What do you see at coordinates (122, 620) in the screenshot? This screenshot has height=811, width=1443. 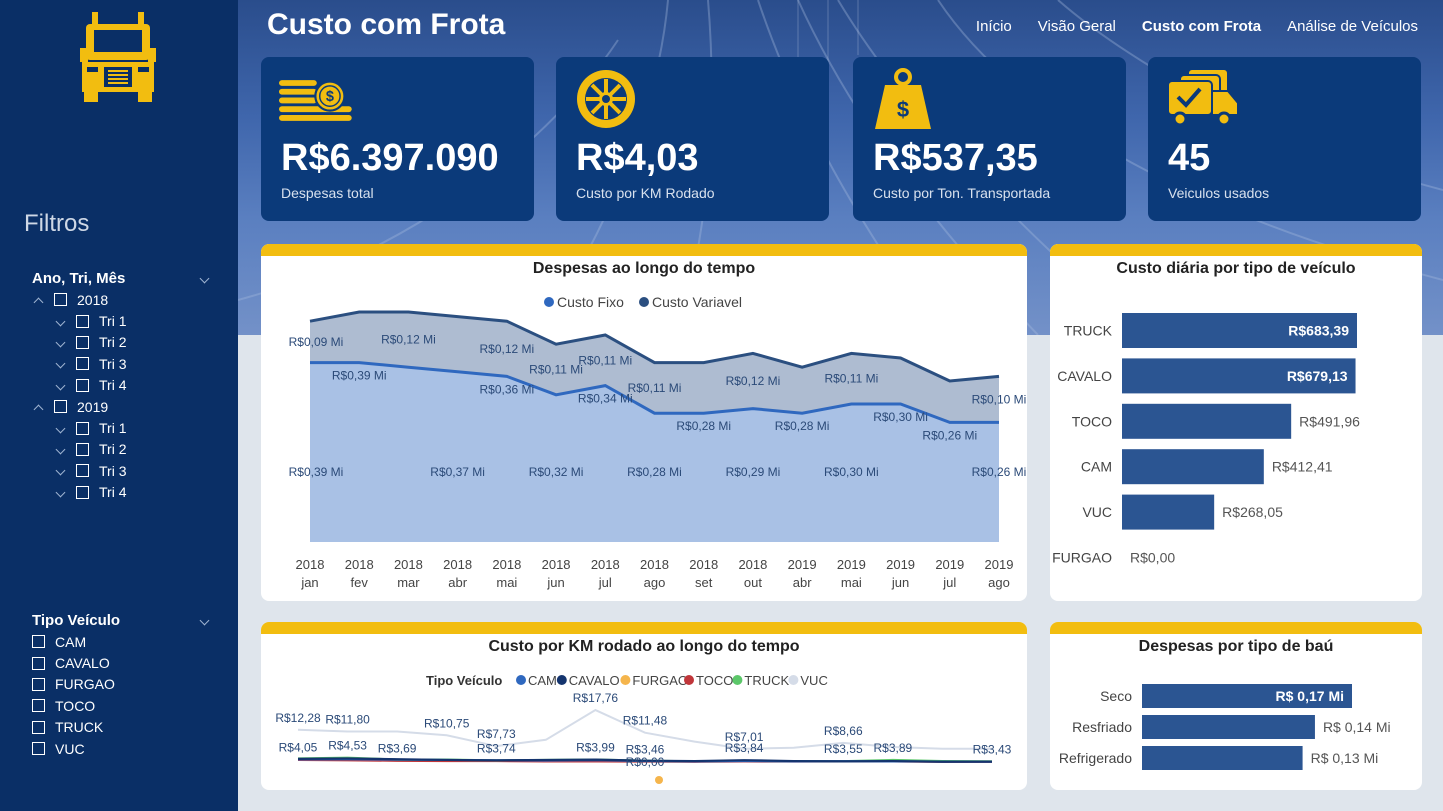 I see `vehicle-filter-header: Tipo Veículo` at bounding box center [122, 620].